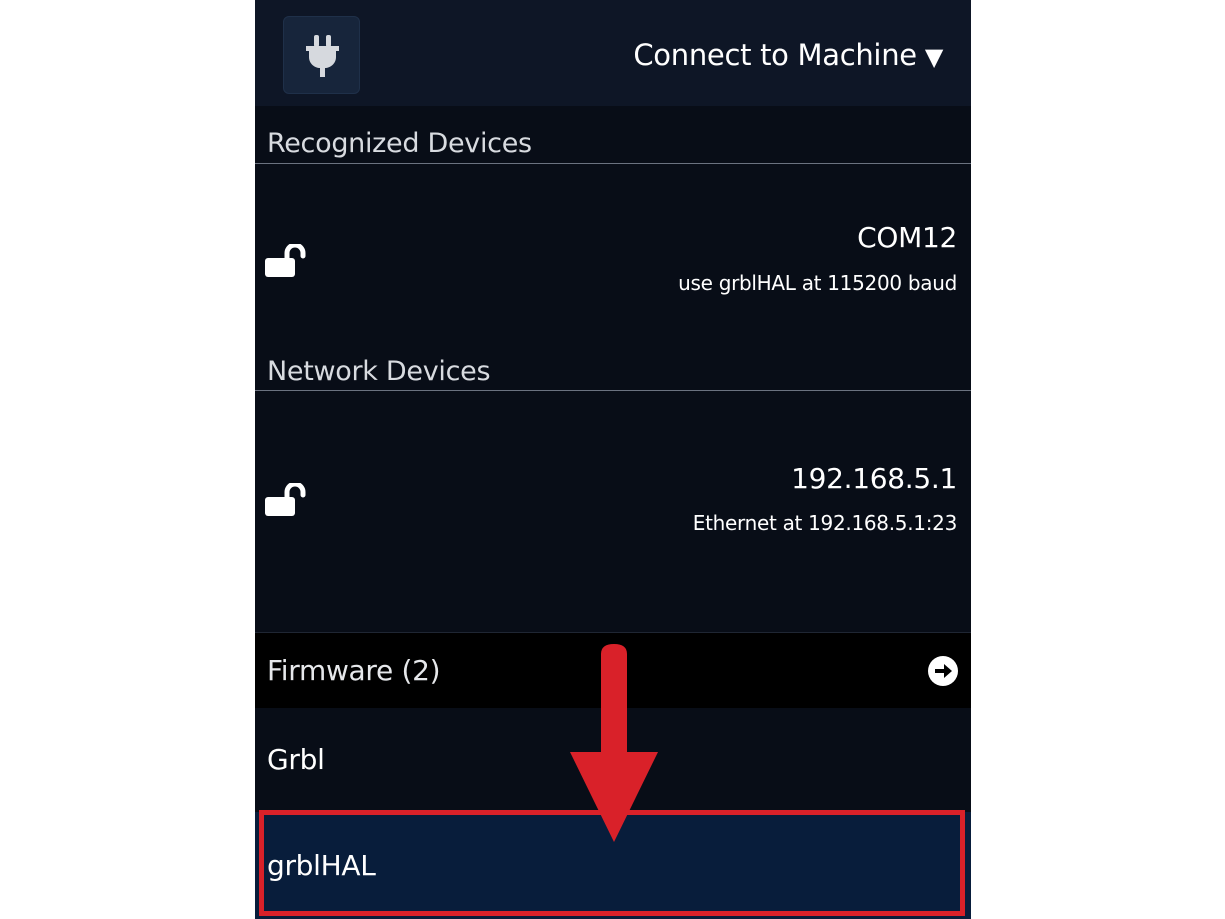 This screenshot has height=919, width=1225. Describe the element at coordinates (399, 143) in the screenshot. I see `recognized-devices-heading: Recognized Devices` at that location.